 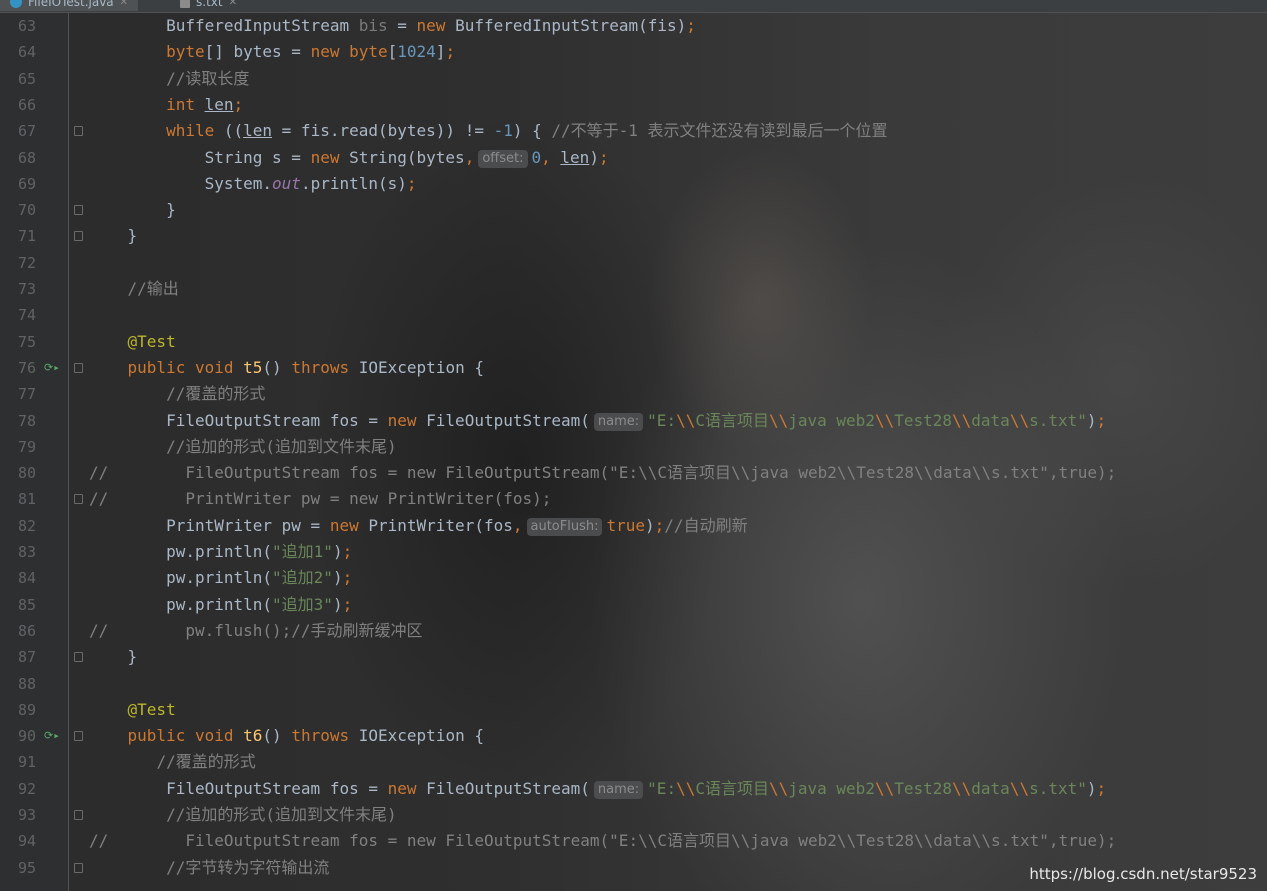 What do you see at coordinates (633, 710) in the screenshot?
I see `code-line: 89 @Test` at bounding box center [633, 710].